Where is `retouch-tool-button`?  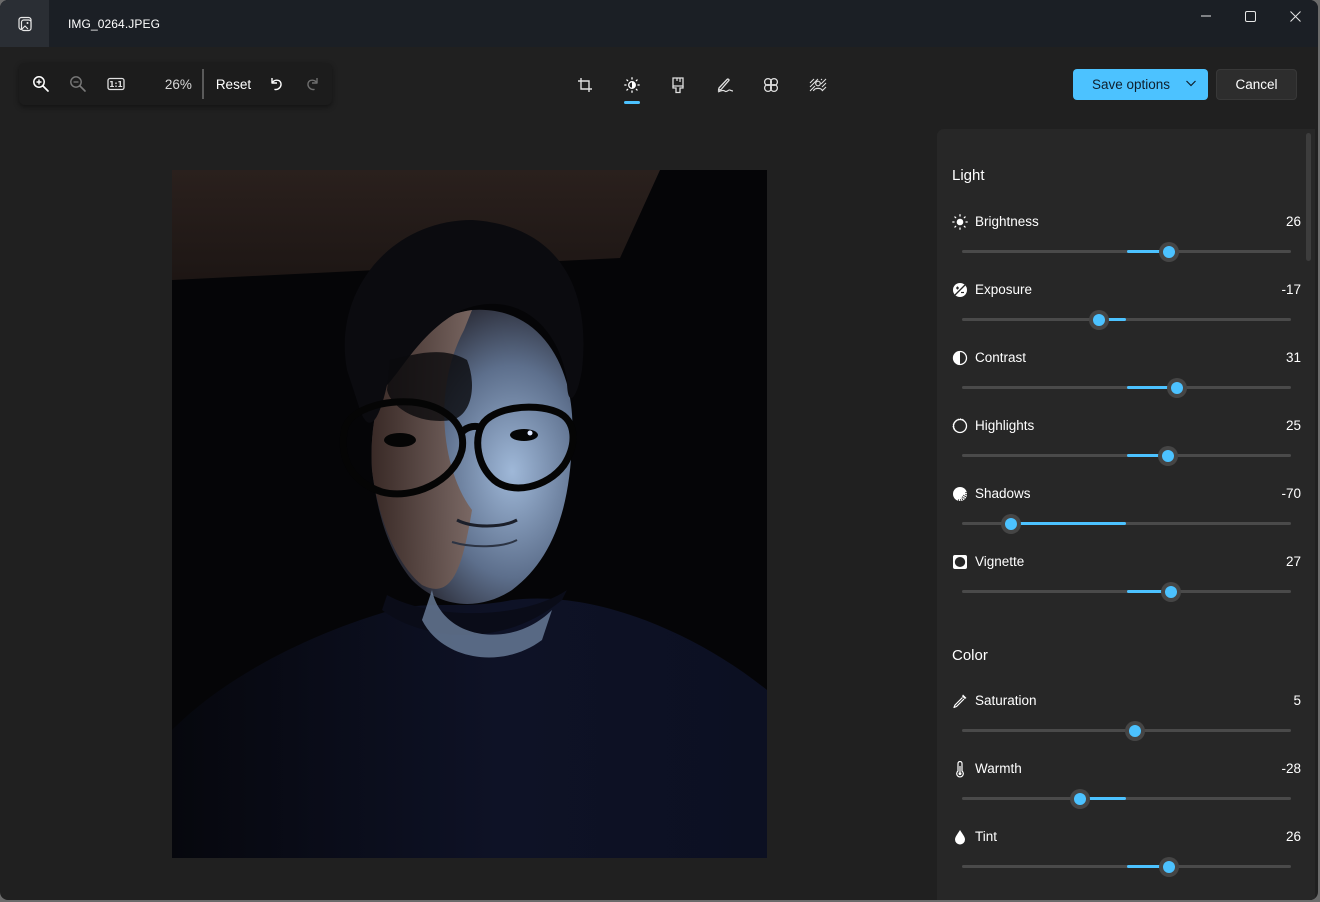
retouch-tool-button is located at coordinates (771, 85).